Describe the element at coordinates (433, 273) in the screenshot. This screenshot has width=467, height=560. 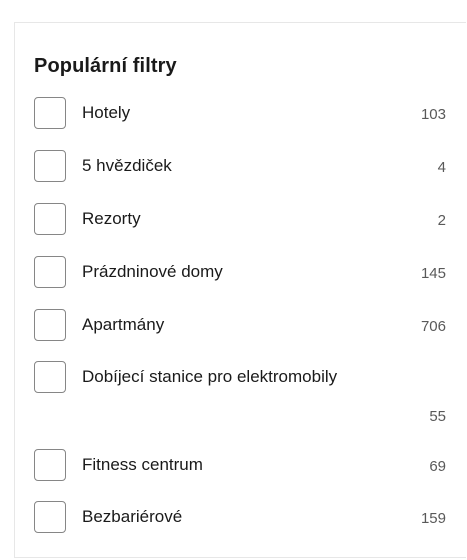
I see `filter-count: 145` at that location.